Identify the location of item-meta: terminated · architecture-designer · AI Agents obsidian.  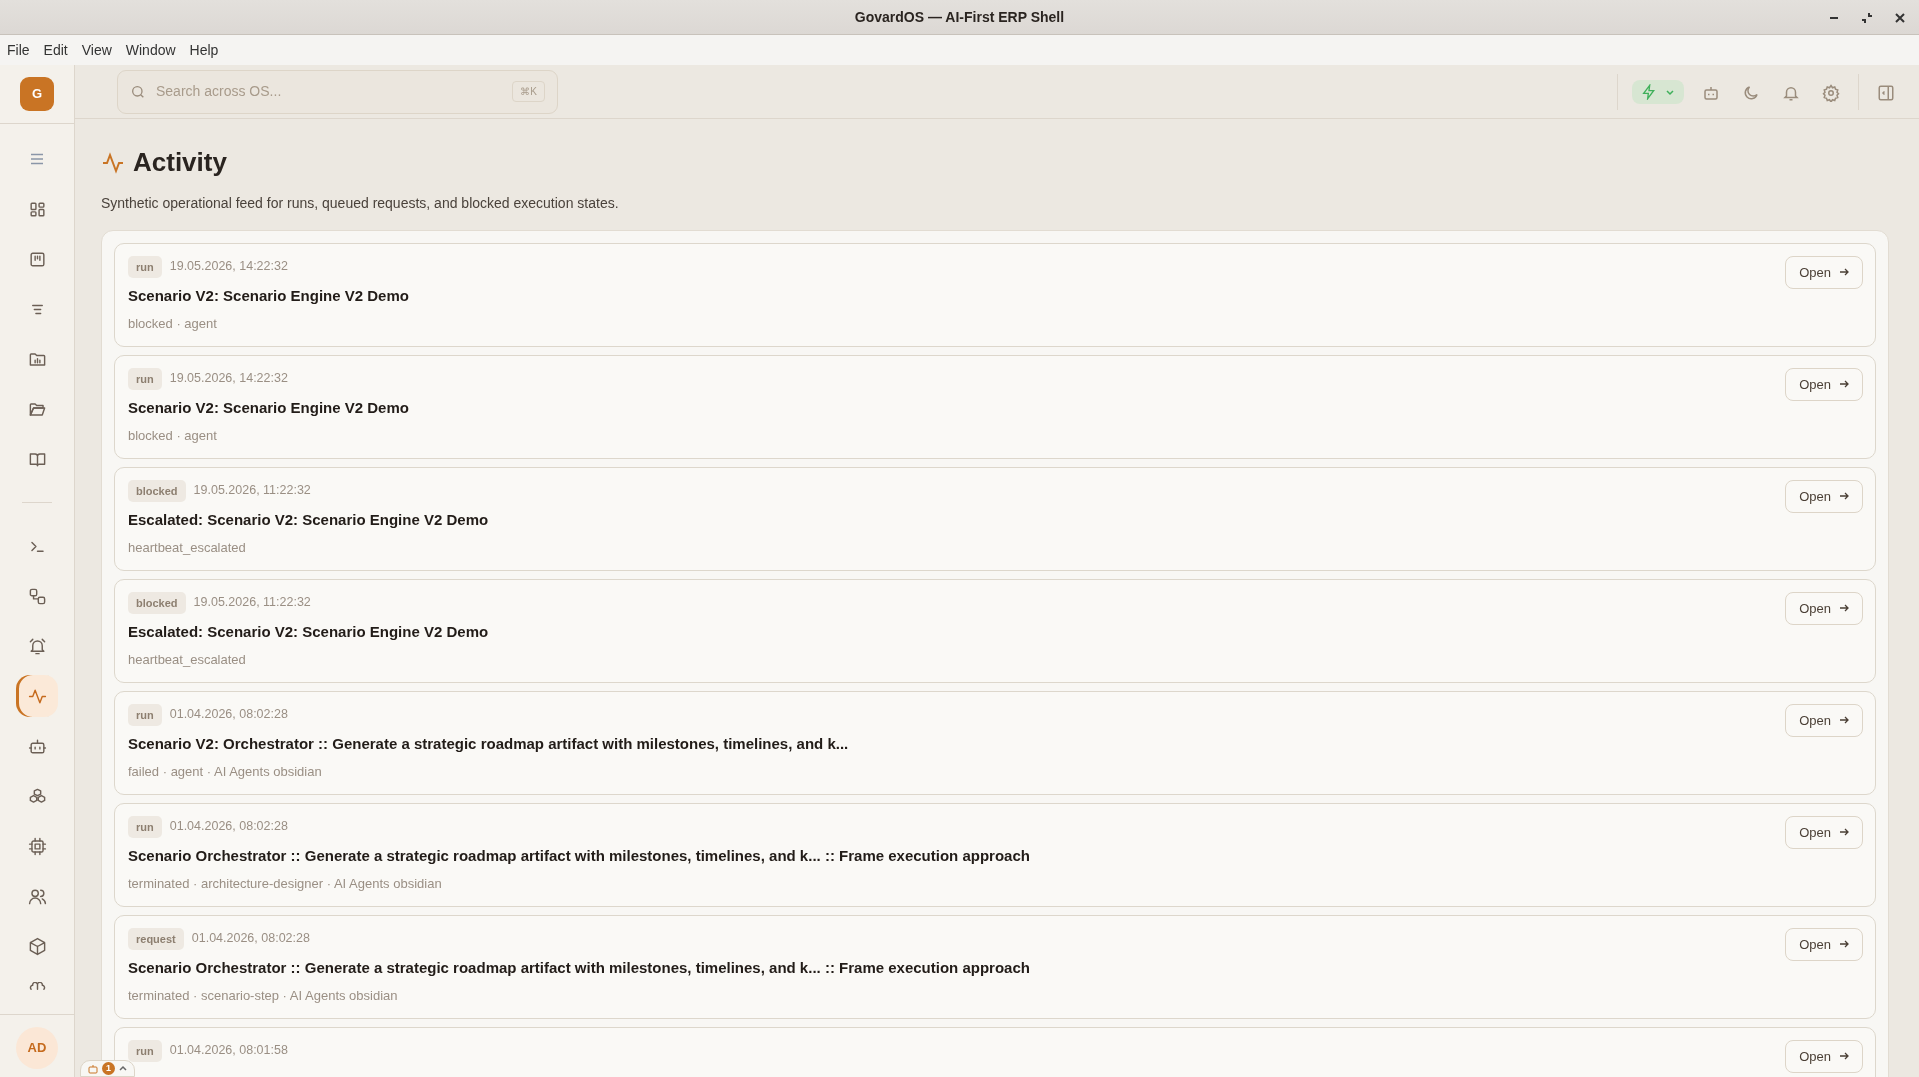
(285, 883).